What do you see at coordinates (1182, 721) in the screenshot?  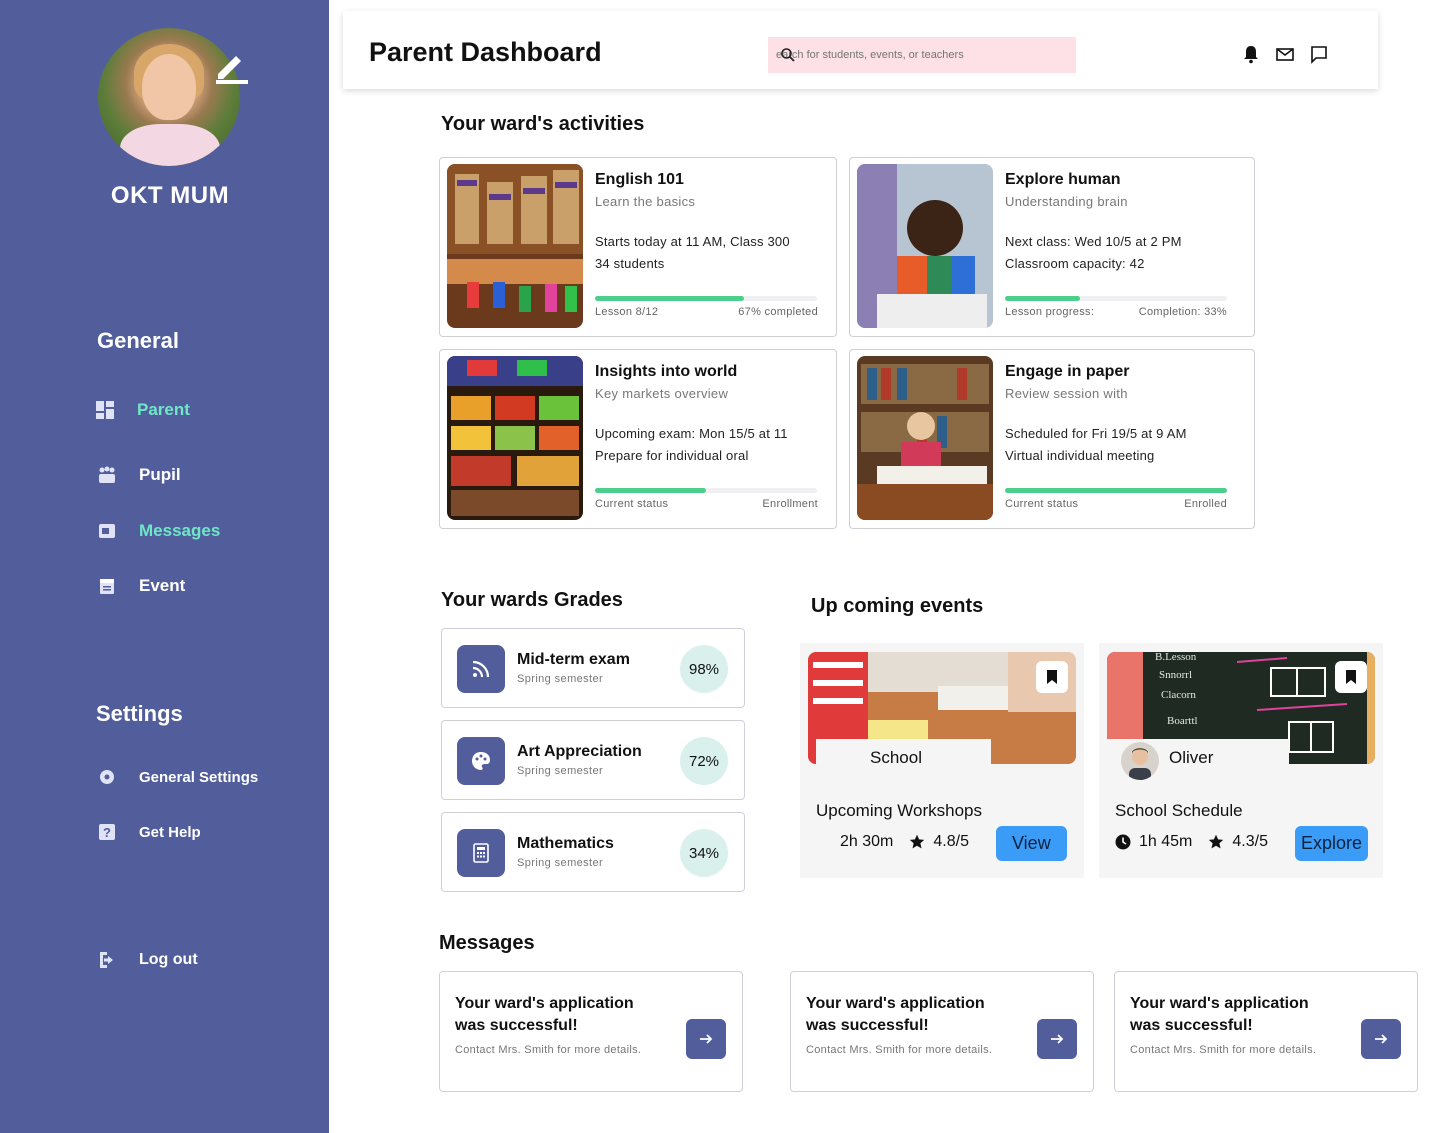 I see `svg-text: Boarttl` at bounding box center [1182, 721].